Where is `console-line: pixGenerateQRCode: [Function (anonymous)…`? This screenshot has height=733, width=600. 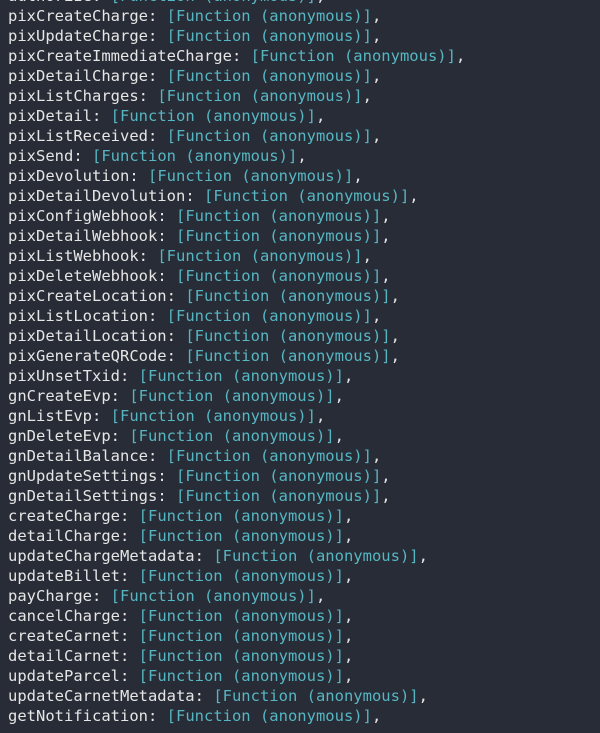
console-line: pixGenerateQRCode: [Function (anonymous)… is located at coordinates (304, 356).